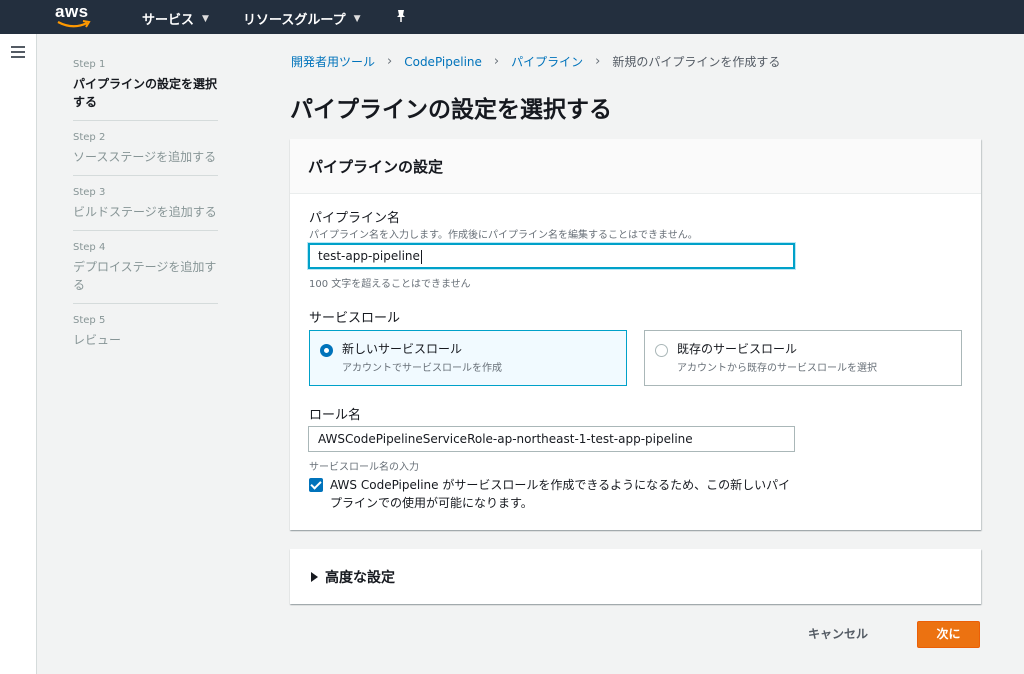 The width and height of the screenshot is (1024, 674). Describe the element at coordinates (89, 320) in the screenshot. I see `step-number: Step 5` at that location.